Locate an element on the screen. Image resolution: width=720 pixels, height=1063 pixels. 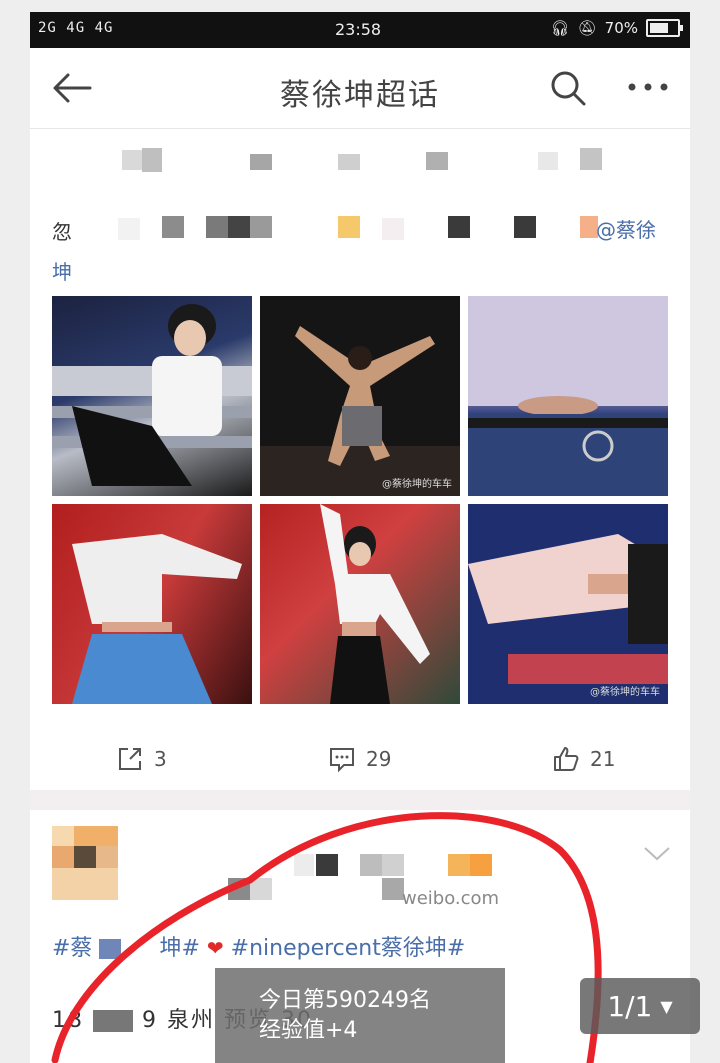
heart-icon: ❤ is located at coordinates (215, 948).